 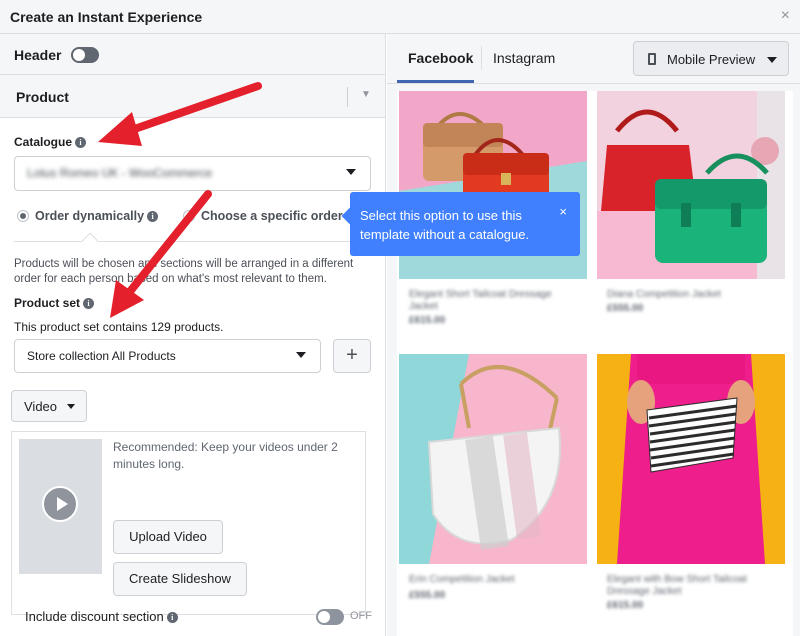 What do you see at coordinates (23, 216) in the screenshot?
I see `order-dynamic-radio` at bounding box center [23, 216].